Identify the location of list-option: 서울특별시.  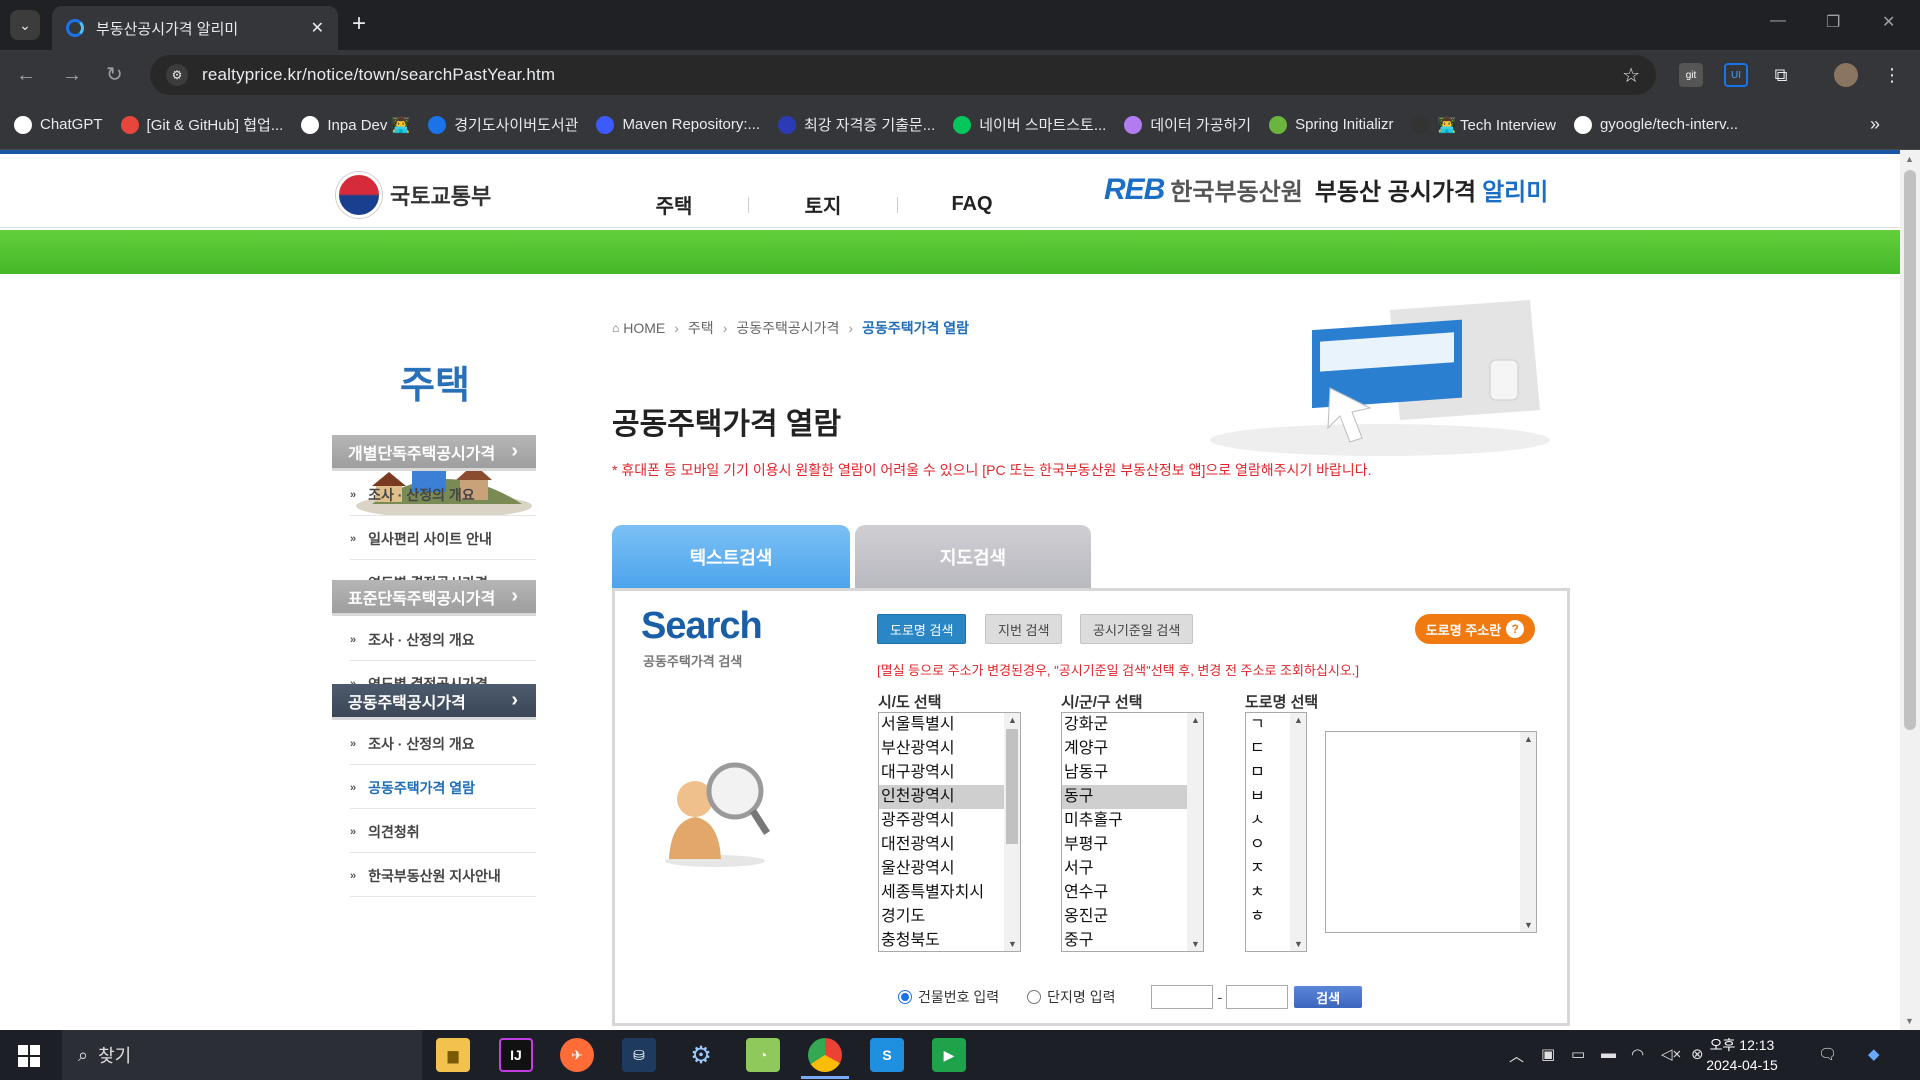
(941, 725).